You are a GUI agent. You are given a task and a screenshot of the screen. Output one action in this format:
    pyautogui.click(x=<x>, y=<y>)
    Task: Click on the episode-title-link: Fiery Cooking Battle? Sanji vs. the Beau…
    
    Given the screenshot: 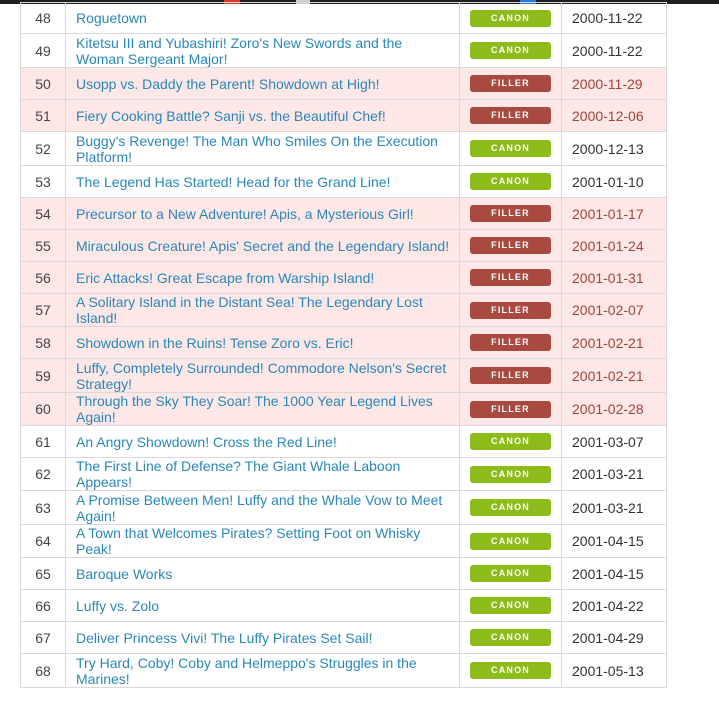 What is the action you would take?
    pyautogui.click(x=264, y=116)
    